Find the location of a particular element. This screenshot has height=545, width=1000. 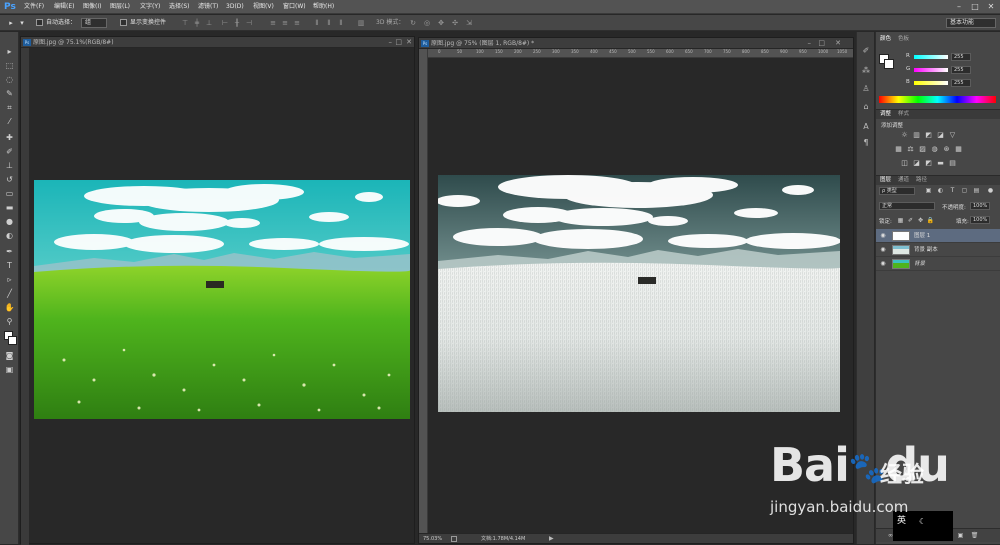

rectangle-tool-icon: ╱ is located at coordinates (9, 293).